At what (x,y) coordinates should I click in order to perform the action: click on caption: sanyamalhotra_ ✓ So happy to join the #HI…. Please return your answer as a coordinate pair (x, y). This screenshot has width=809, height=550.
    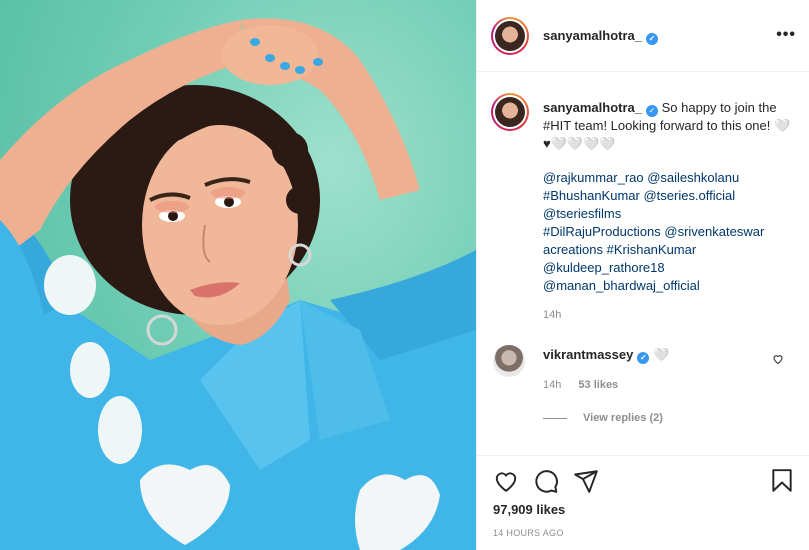
    Looking at the image, I should click on (668, 126).